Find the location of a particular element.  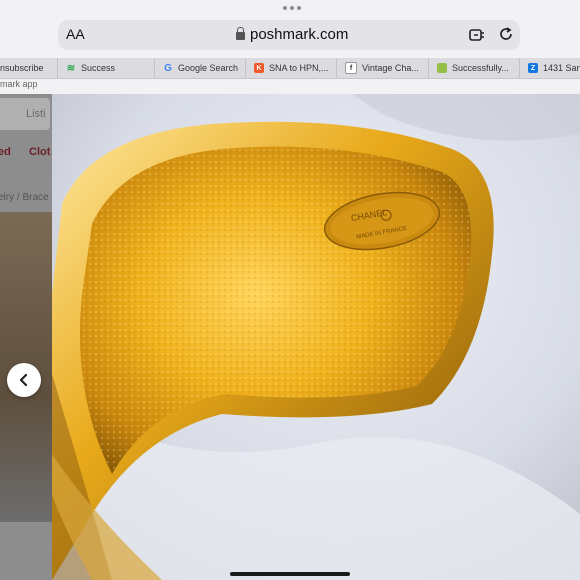

tab-unsubscribe: nsubscribe is located at coordinates (29, 68).